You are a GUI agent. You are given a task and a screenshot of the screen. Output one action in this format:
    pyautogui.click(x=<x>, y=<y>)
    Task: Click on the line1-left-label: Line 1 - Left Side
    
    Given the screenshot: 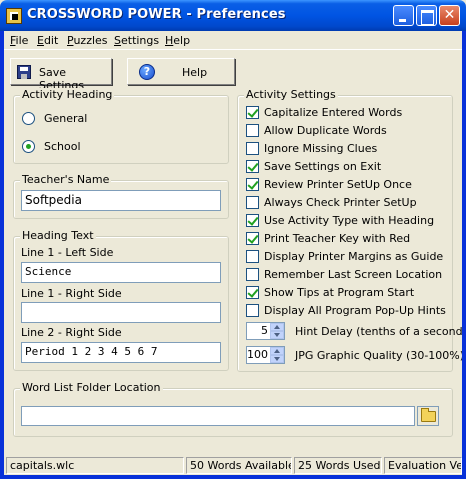 What is the action you would take?
    pyautogui.click(x=67, y=252)
    